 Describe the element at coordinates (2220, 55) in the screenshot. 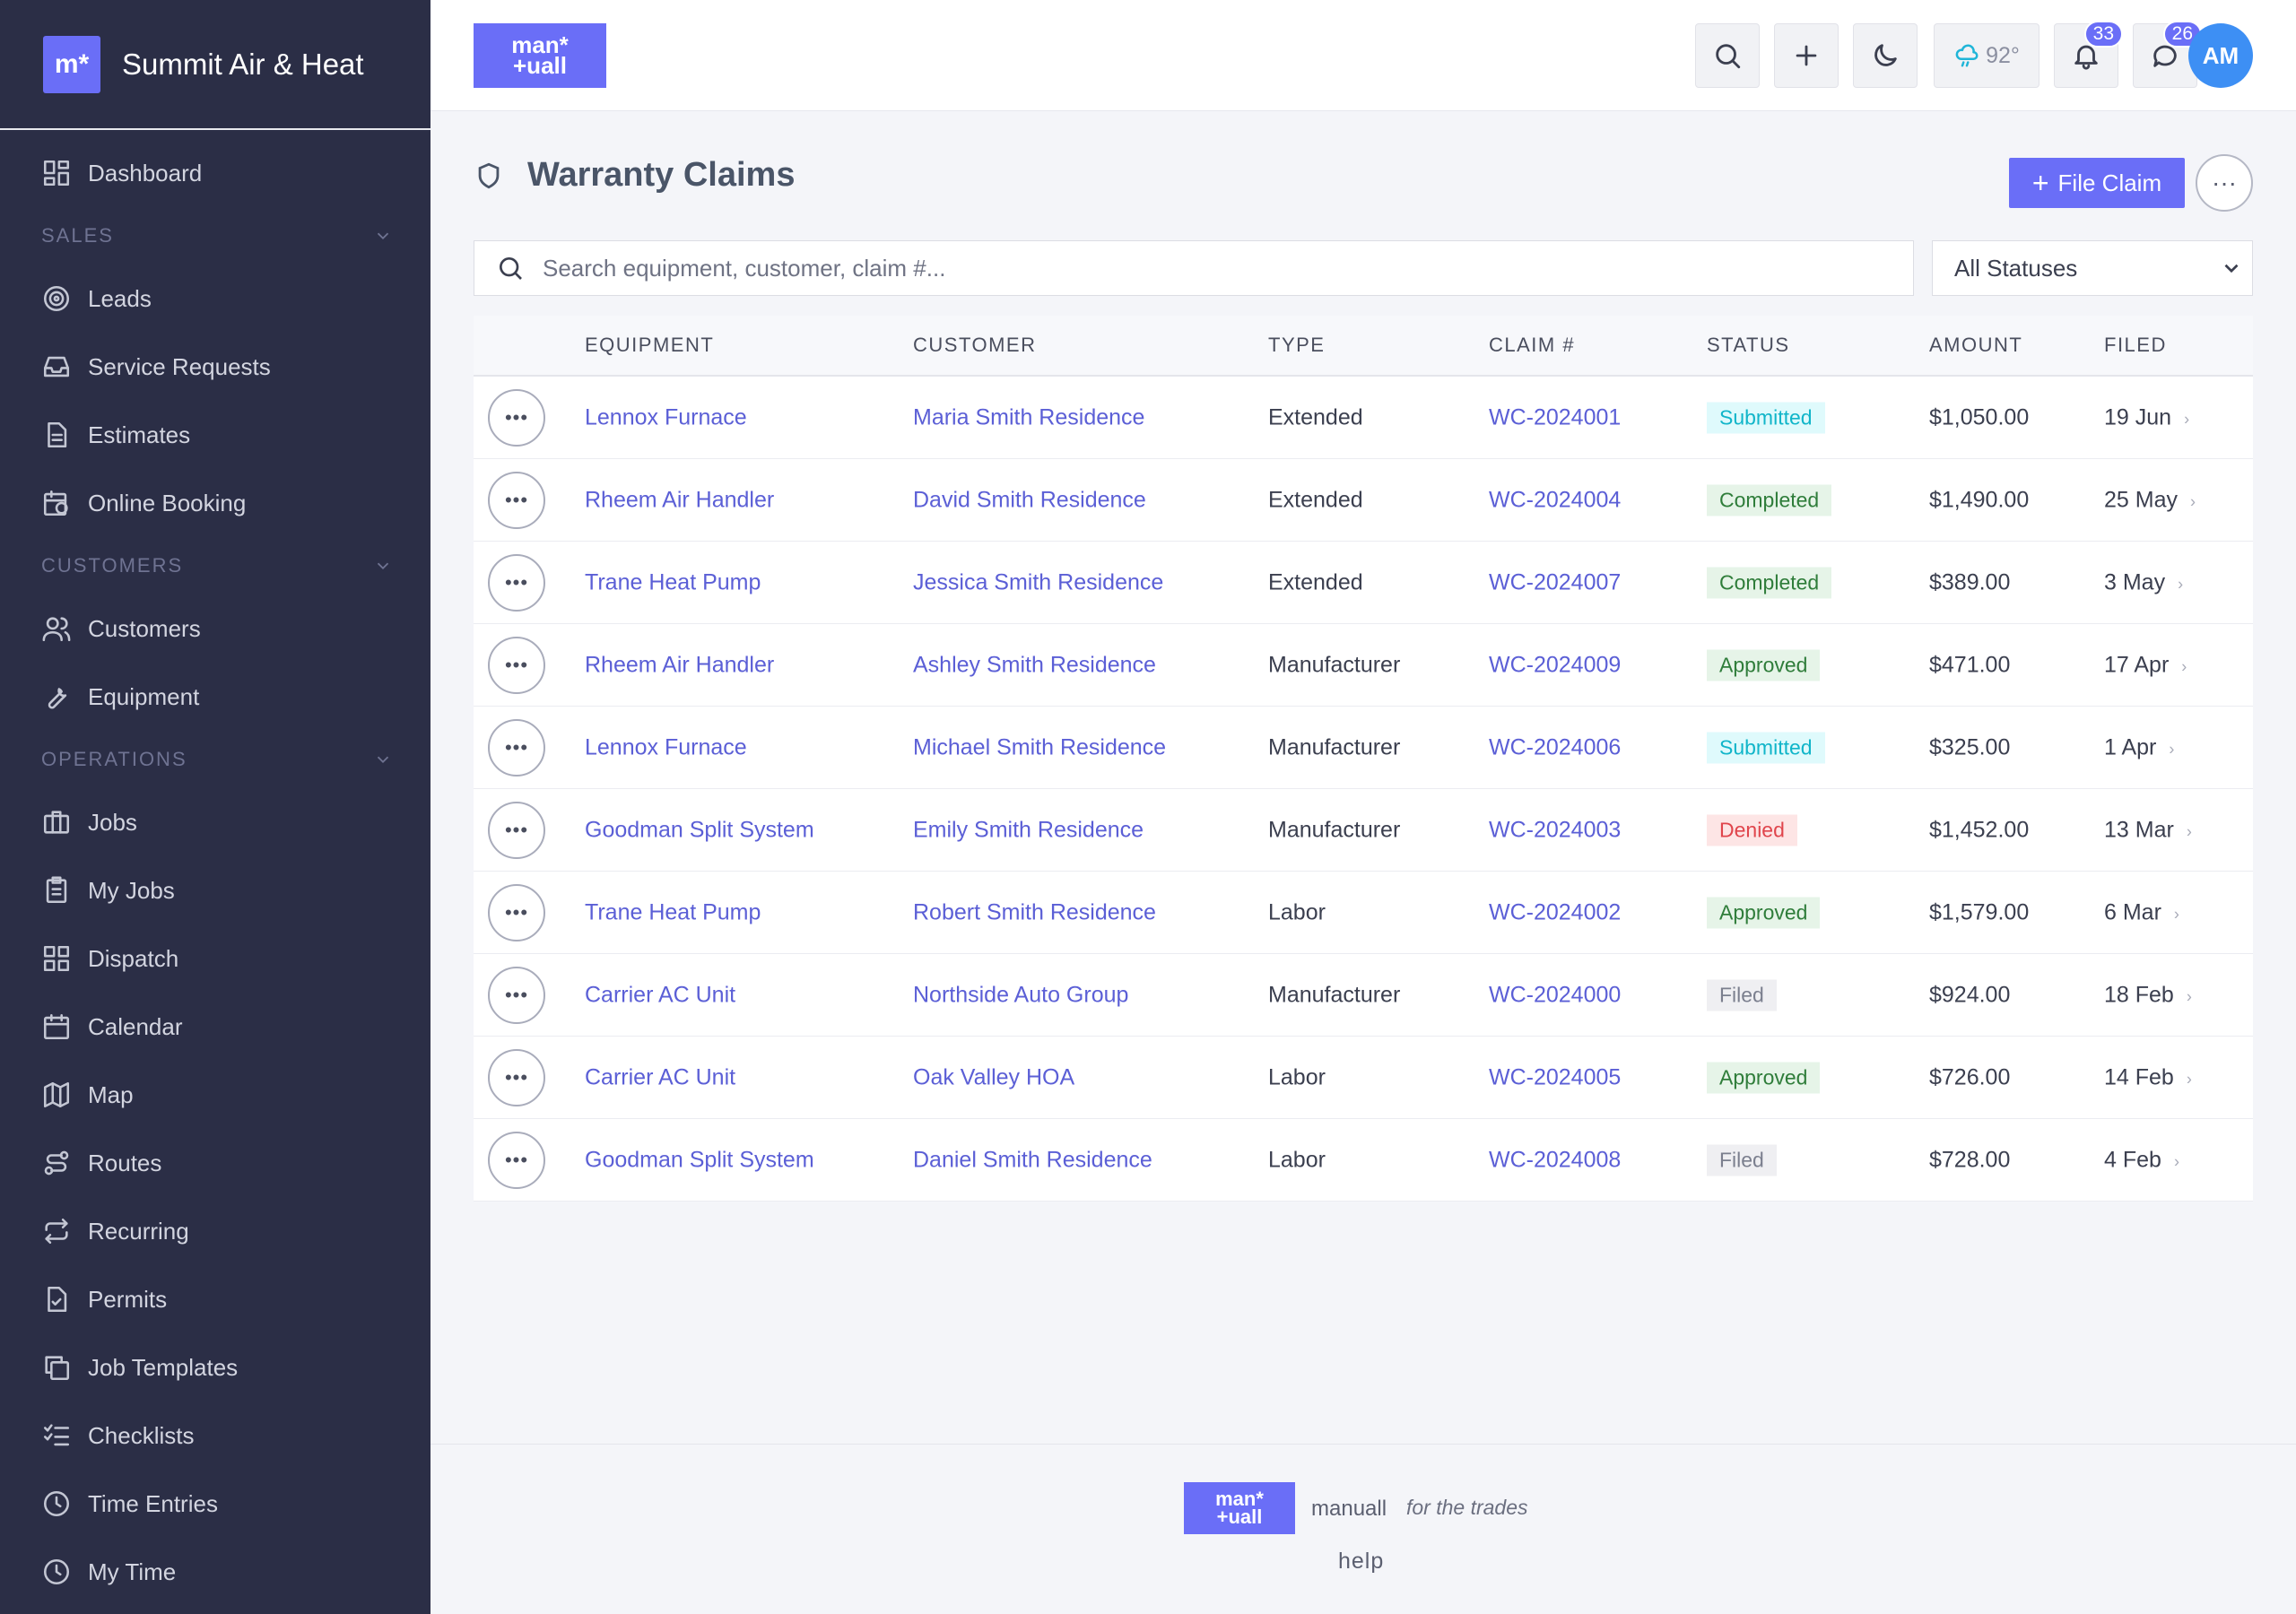

I see `user-avatar: AM` at that location.